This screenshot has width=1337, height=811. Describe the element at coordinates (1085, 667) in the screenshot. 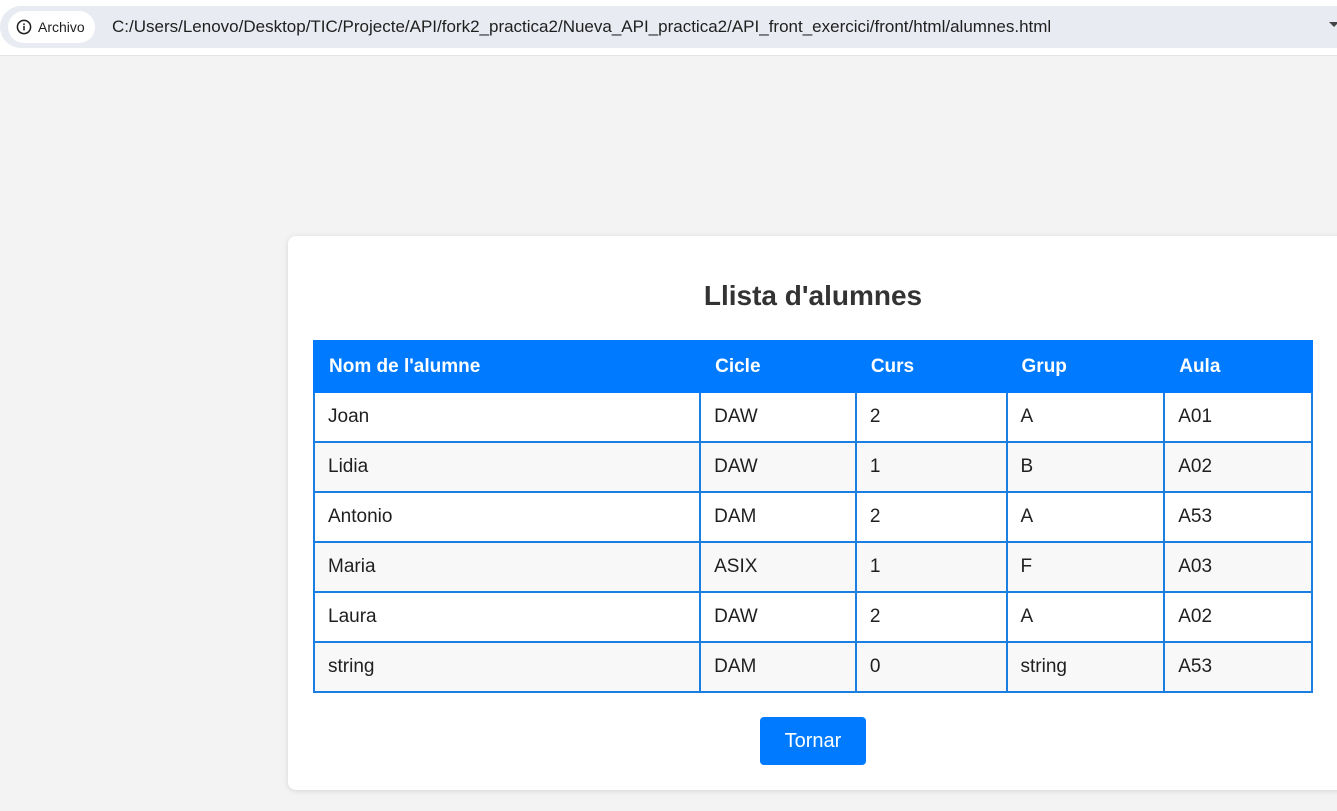

I see `cell-grup: string` at that location.